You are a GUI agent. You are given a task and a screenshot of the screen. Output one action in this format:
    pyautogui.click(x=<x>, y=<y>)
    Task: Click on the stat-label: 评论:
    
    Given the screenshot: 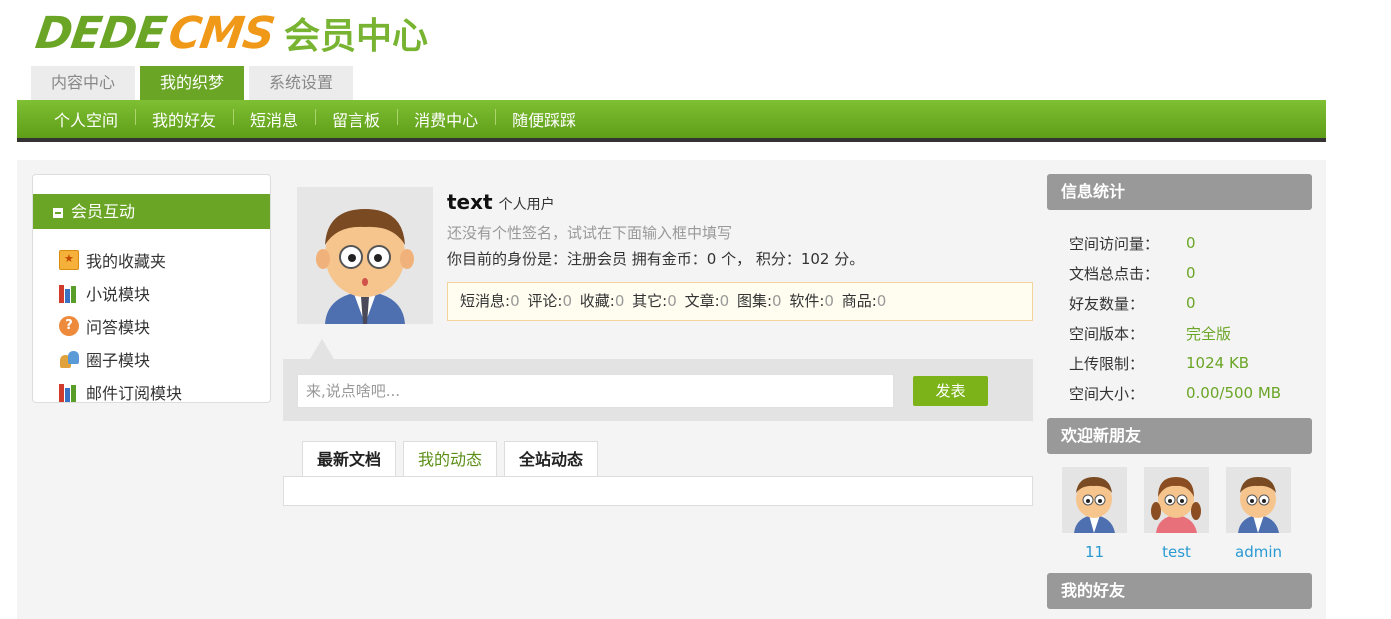 What is the action you would take?
    pyautogui.click(x=545, y=301)
    